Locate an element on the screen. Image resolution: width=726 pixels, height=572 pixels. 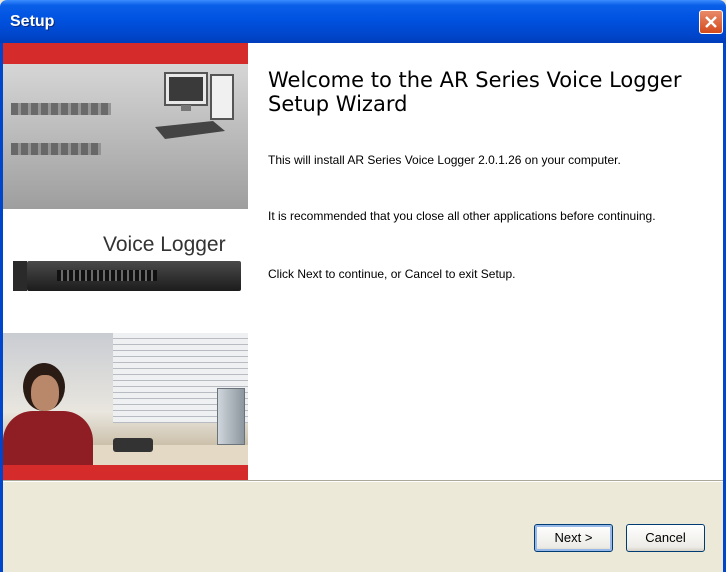
desk-phone is located at coordinates (133, 445).